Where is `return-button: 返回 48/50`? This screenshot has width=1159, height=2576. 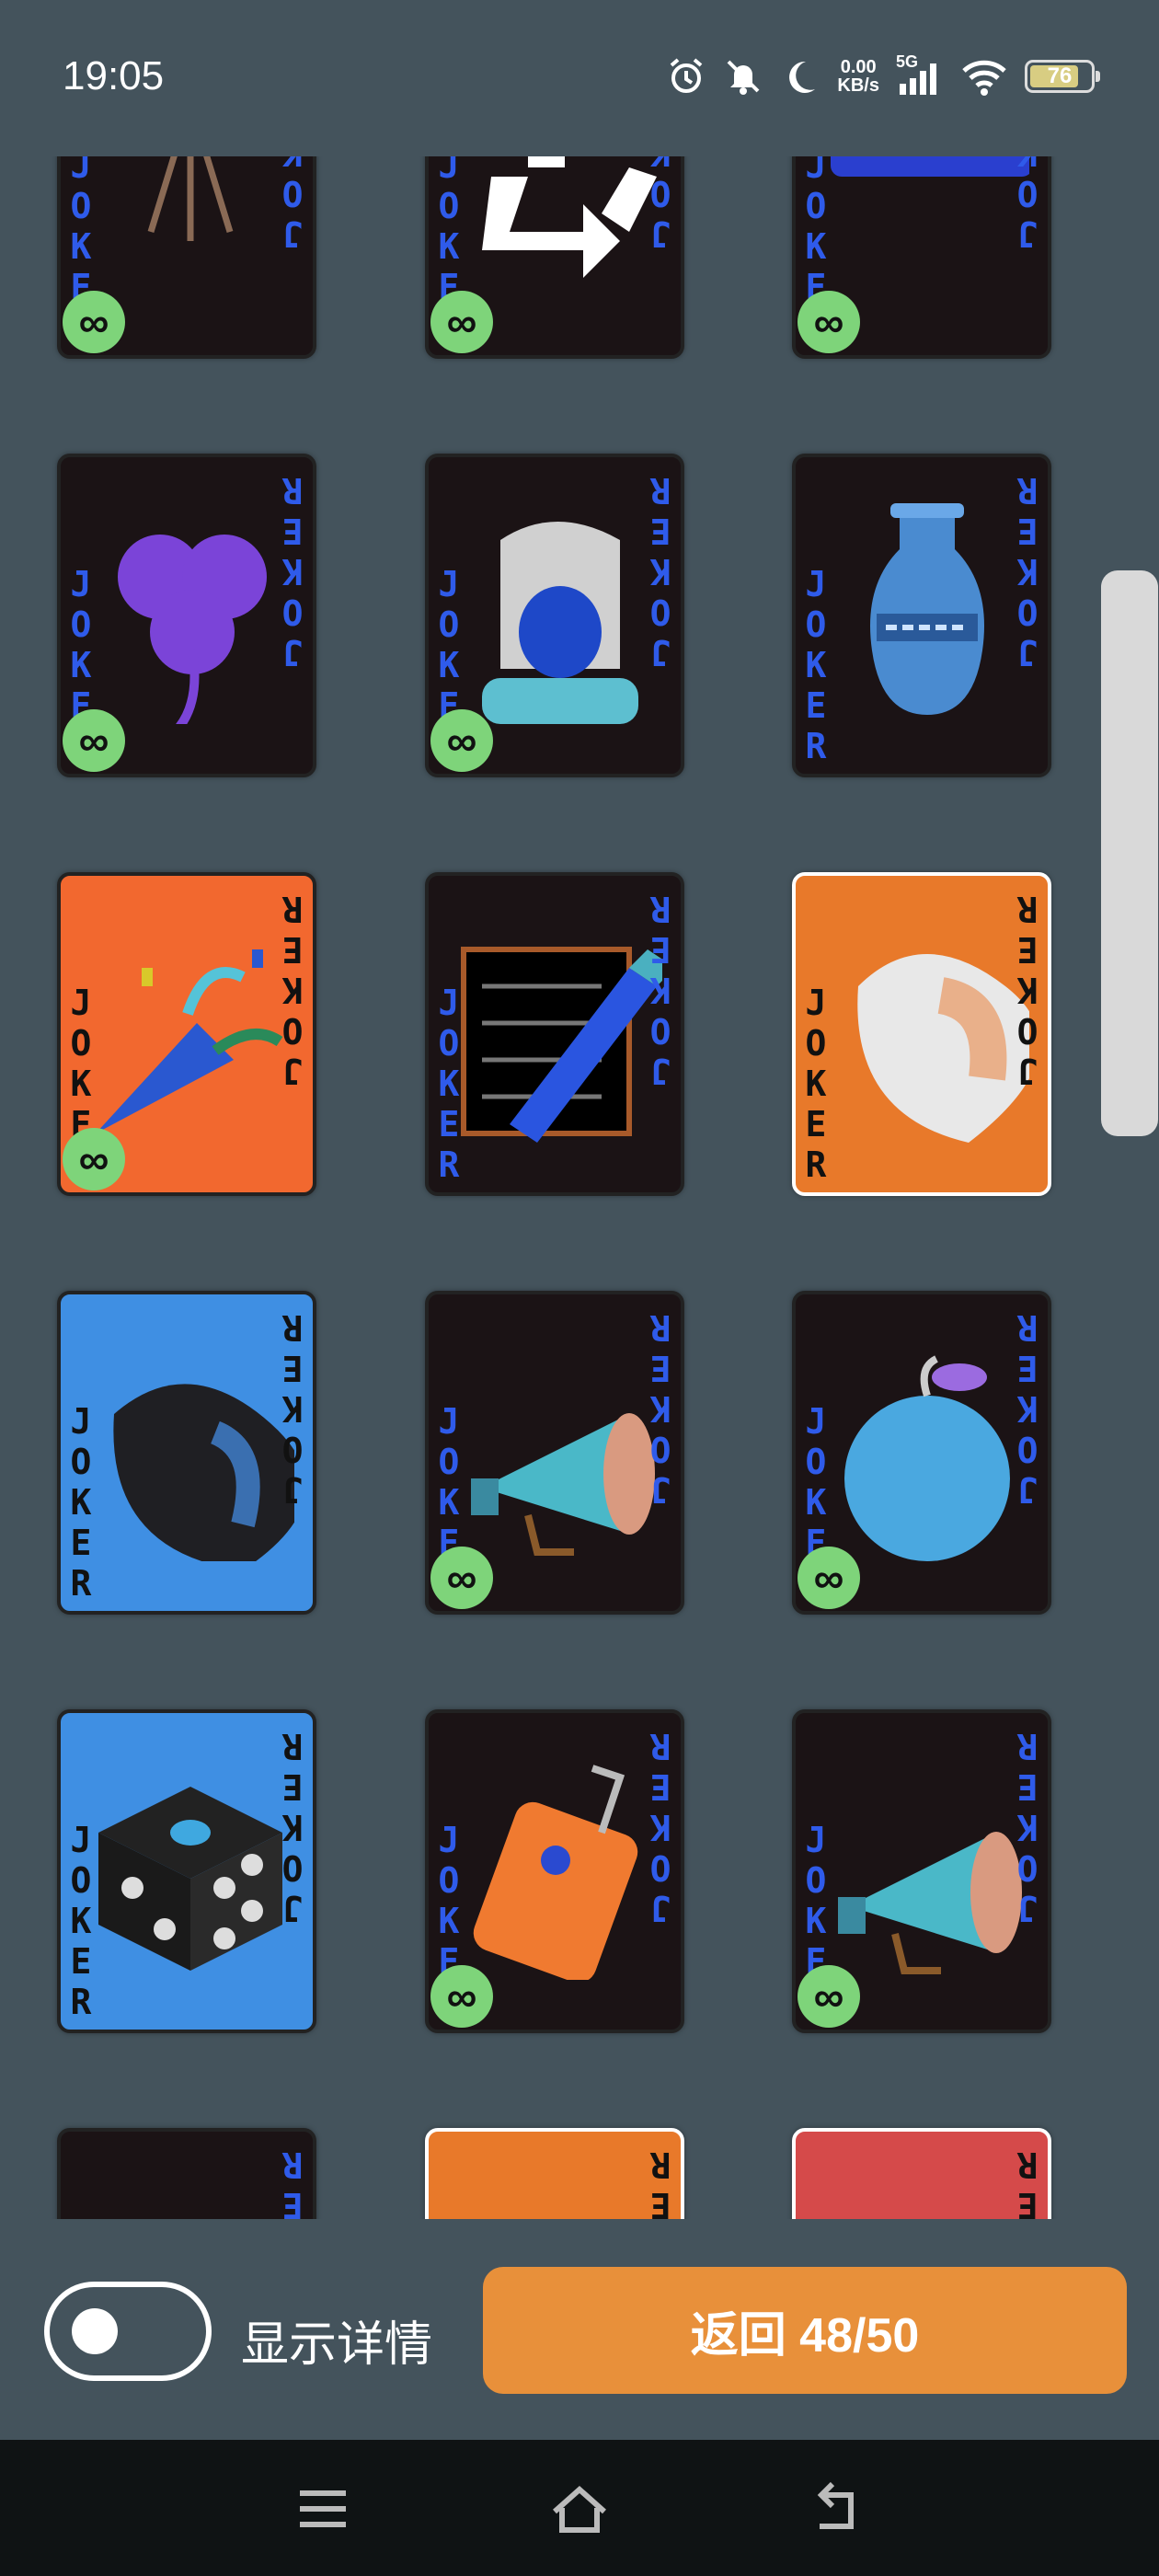
return-button: 返回 48/50 is located at coordinates (805, 2330).